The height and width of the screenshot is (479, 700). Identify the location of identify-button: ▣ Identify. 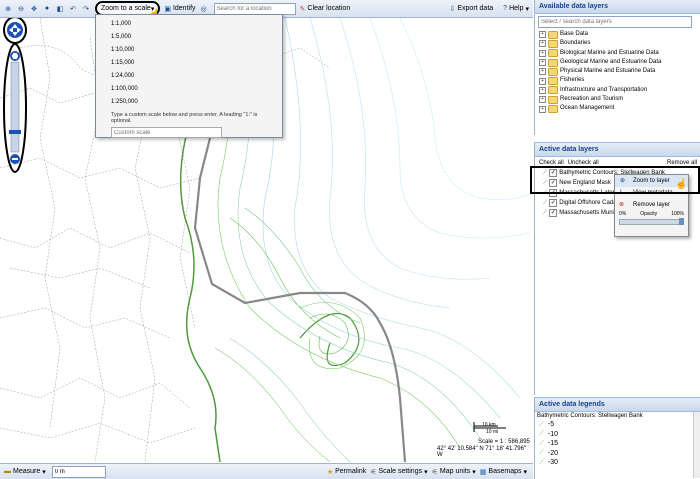
(179, 9).